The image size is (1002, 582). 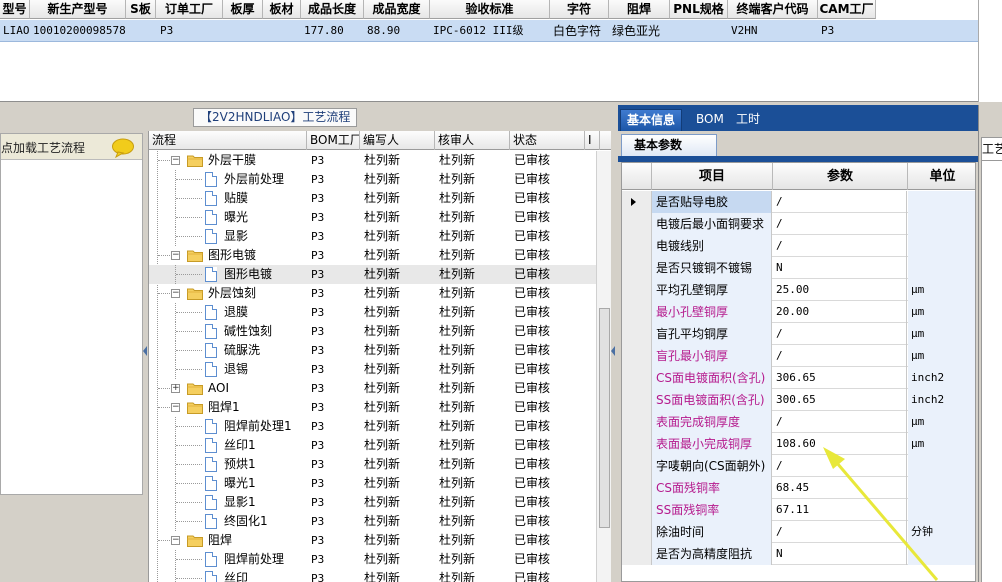 I want to click on order-grid-column-header: 成品长度, so click(x=332, y=9).